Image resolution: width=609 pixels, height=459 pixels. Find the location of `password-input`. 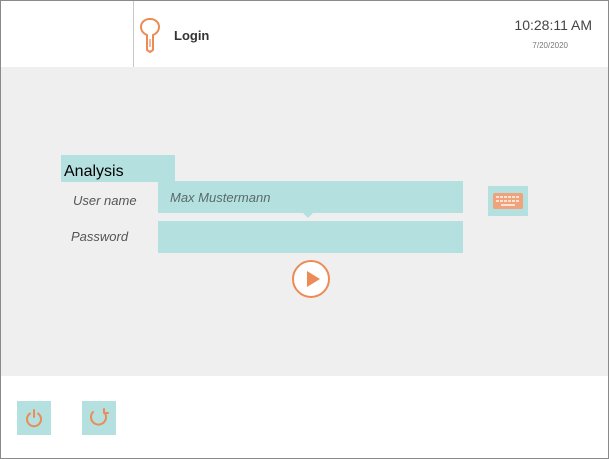

password-input is located at coordinates (310, 237).